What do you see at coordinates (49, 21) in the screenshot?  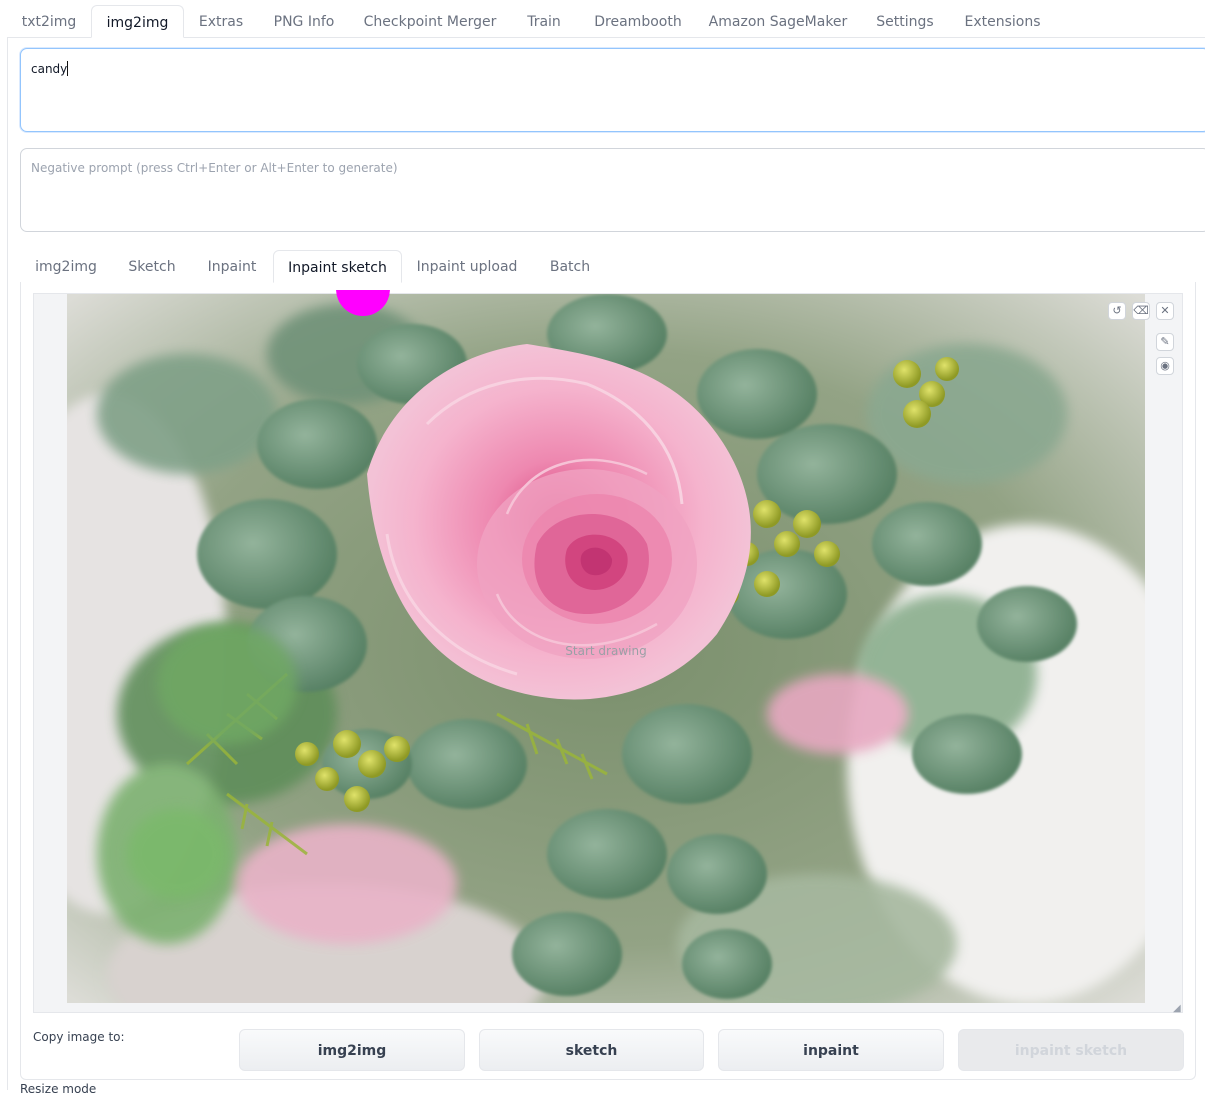 I see `tab-txt2img: txt2img` at bounding box center [49, 21].